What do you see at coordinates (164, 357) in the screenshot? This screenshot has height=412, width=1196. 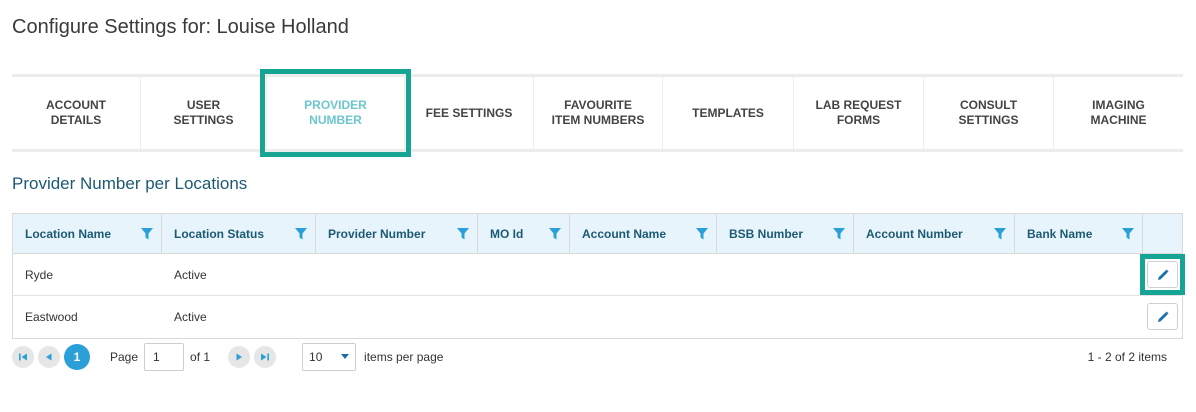 I see `page-number-input` at bounding box center [164, 357].